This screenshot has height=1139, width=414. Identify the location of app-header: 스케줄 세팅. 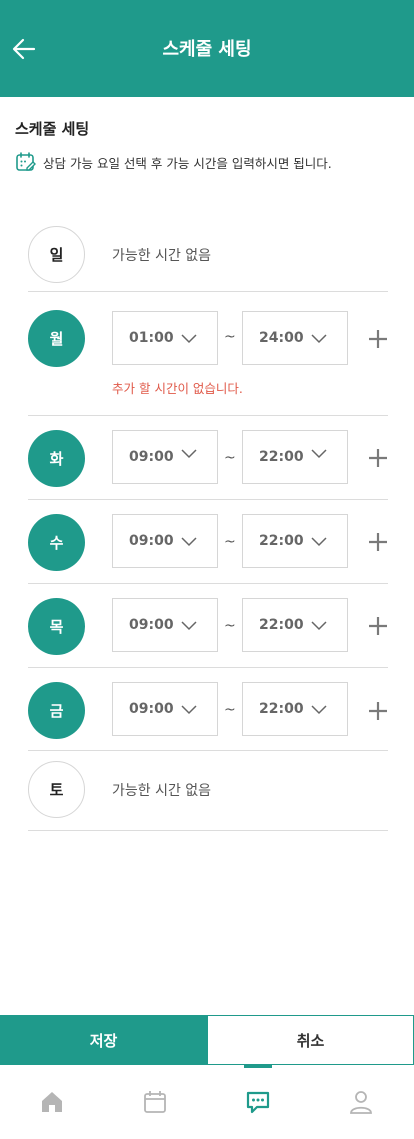
(207, 48).